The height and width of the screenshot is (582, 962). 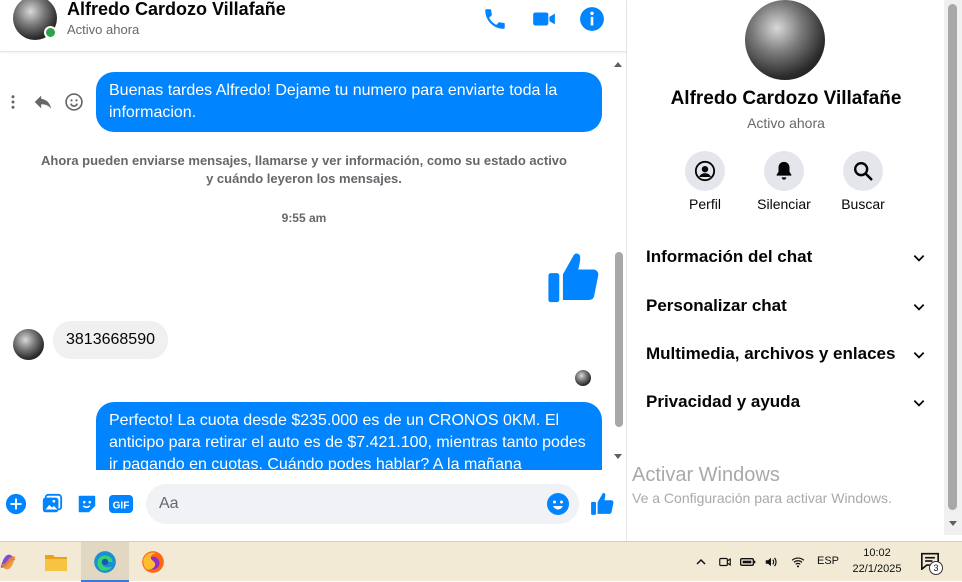 I want to click on copilot-icon, so click(x=16, y=562).